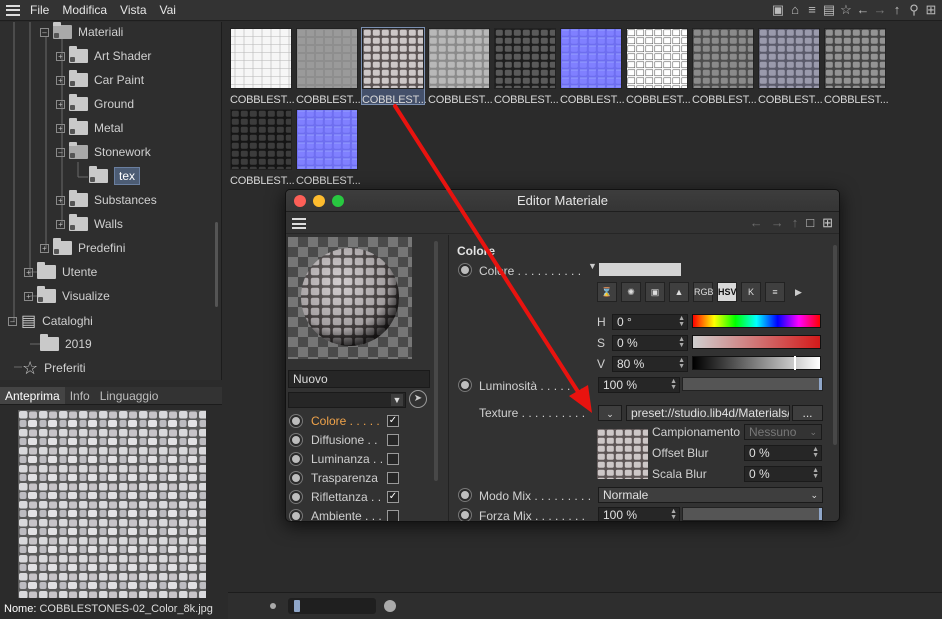 The width and height of the screenshot is (942, 619). I want to click on window-icon: ▣, so click(778, 9).